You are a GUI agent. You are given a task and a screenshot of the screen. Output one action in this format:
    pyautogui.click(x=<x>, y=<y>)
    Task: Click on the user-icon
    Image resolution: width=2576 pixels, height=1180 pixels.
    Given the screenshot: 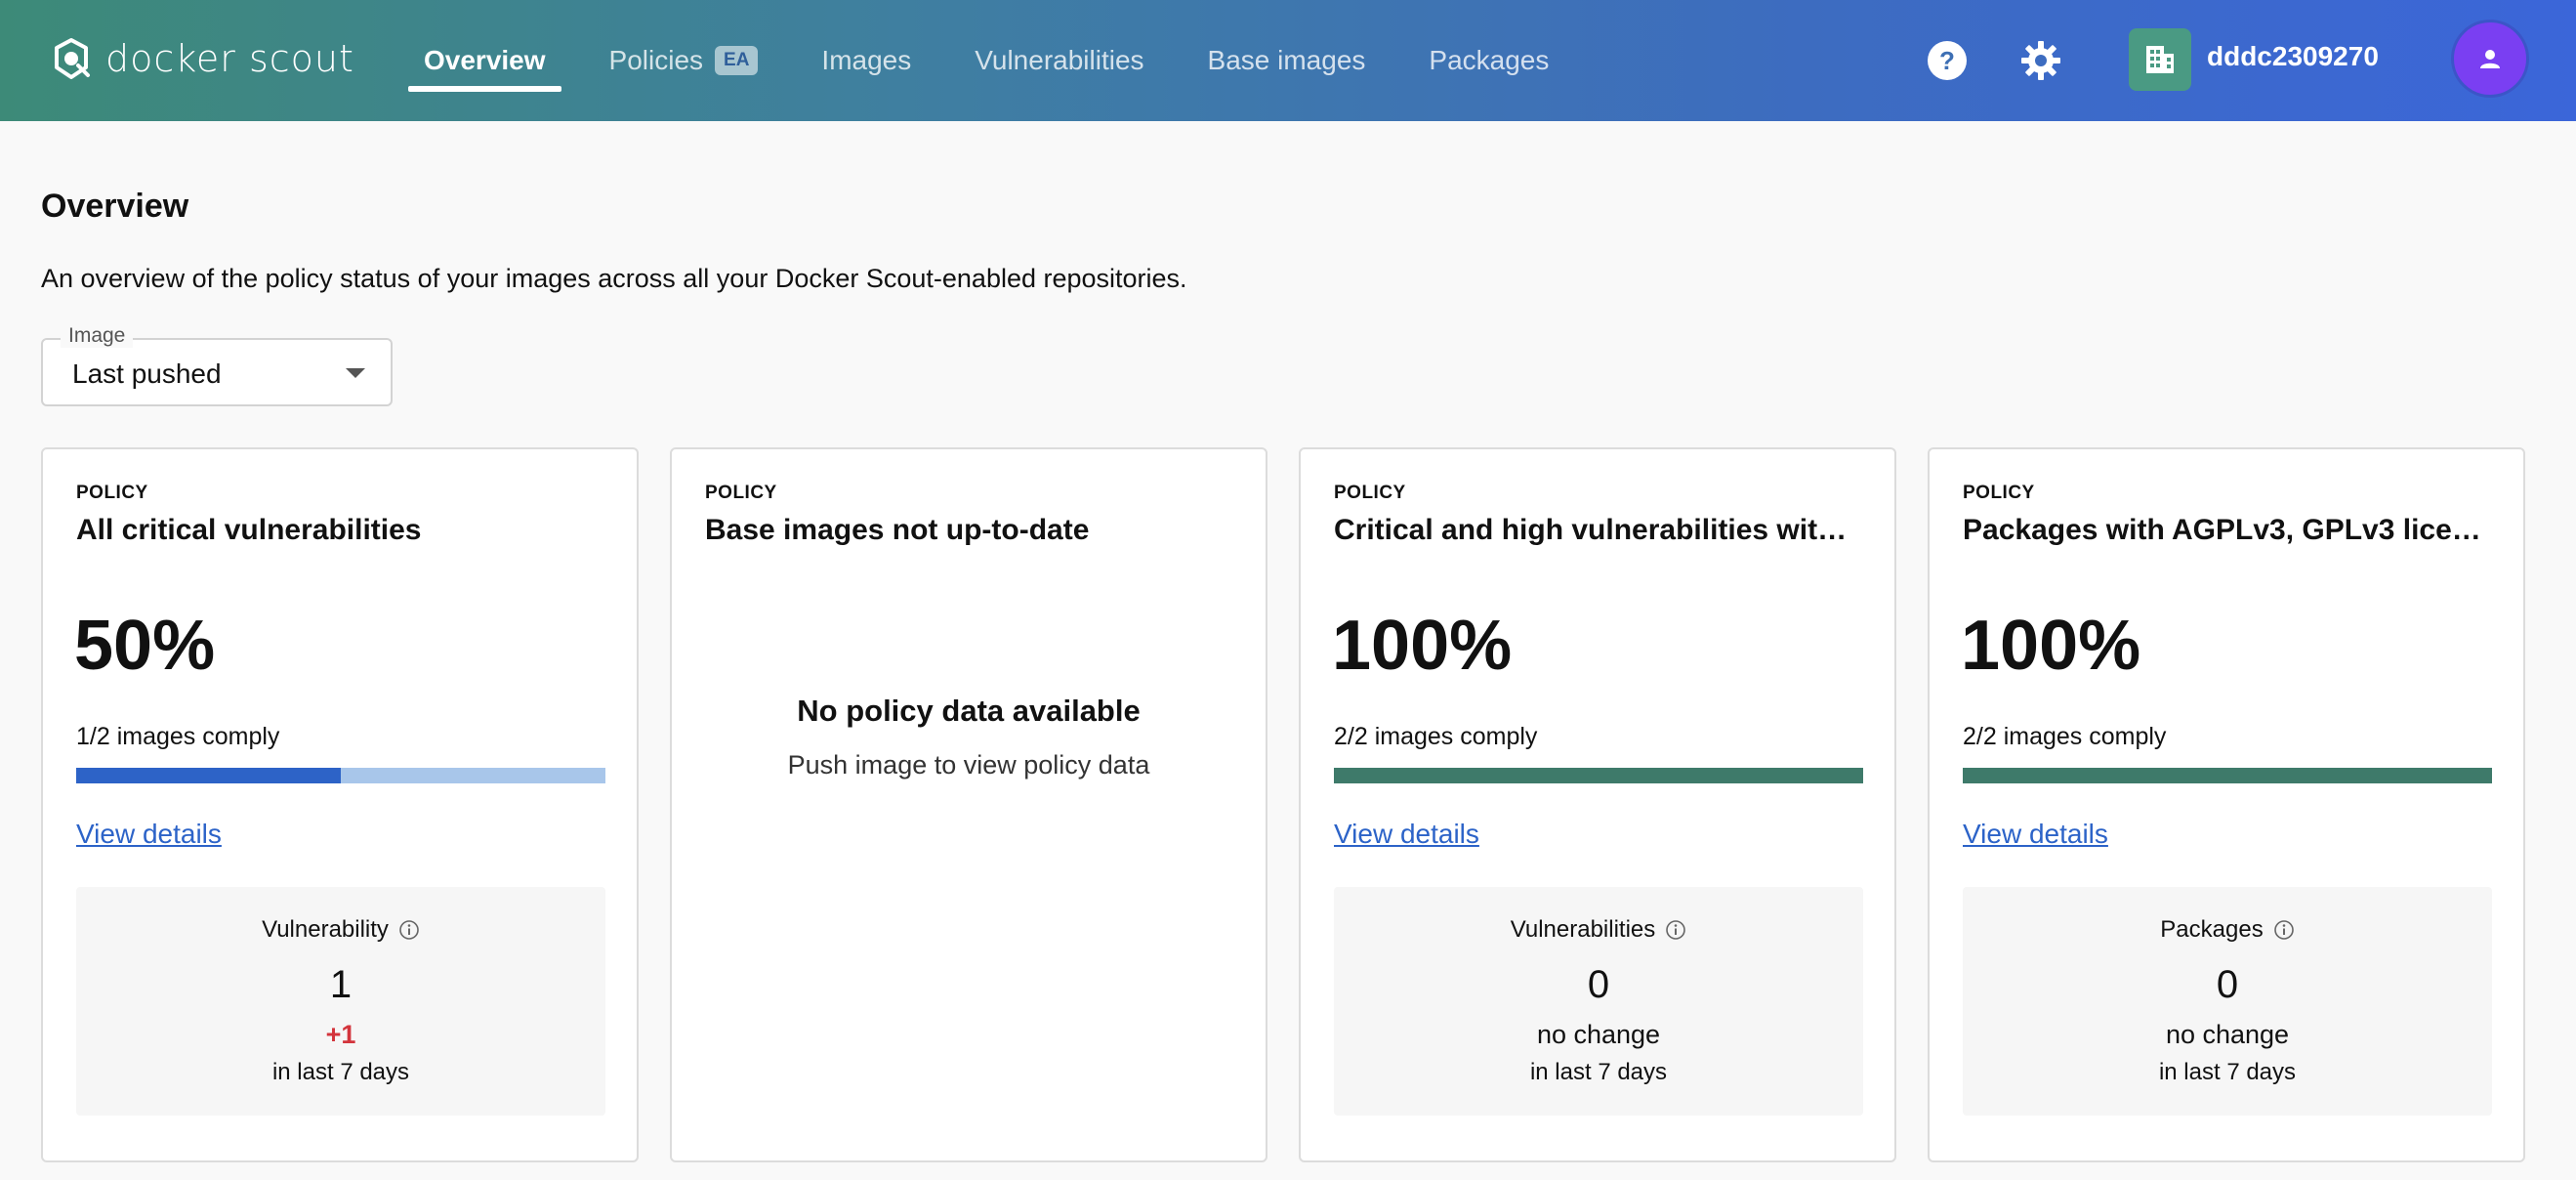 What is the action you would take?
    pyautogui.click(x=2490, y=59)
    